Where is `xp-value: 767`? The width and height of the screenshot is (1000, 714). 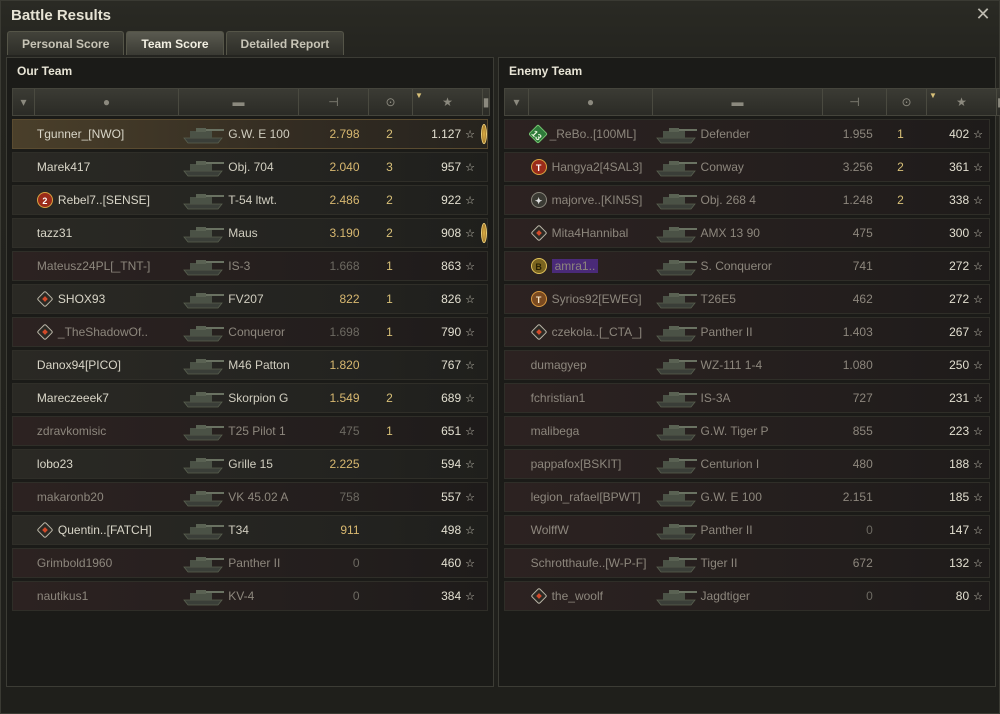
xp-value: 767 is located at coordinates (451, 365).